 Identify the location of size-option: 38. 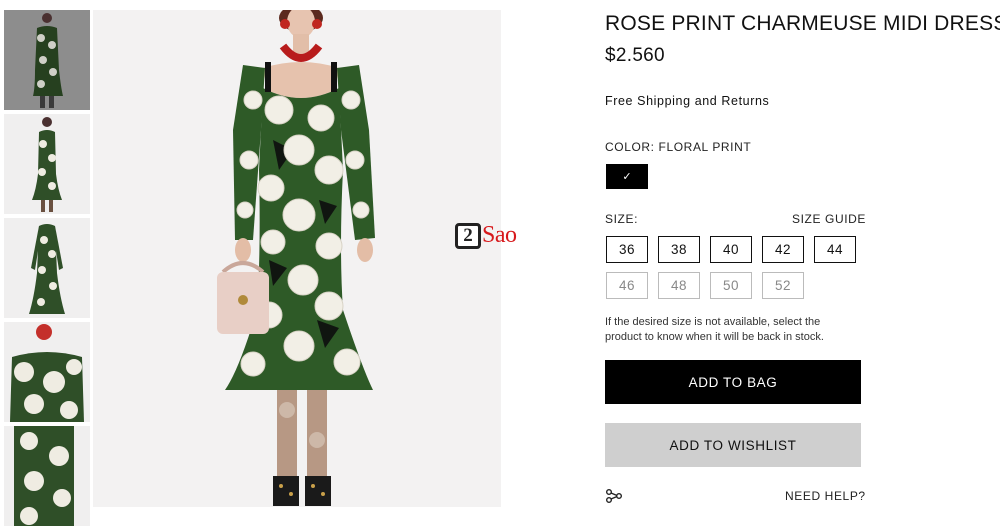
(679, 249).